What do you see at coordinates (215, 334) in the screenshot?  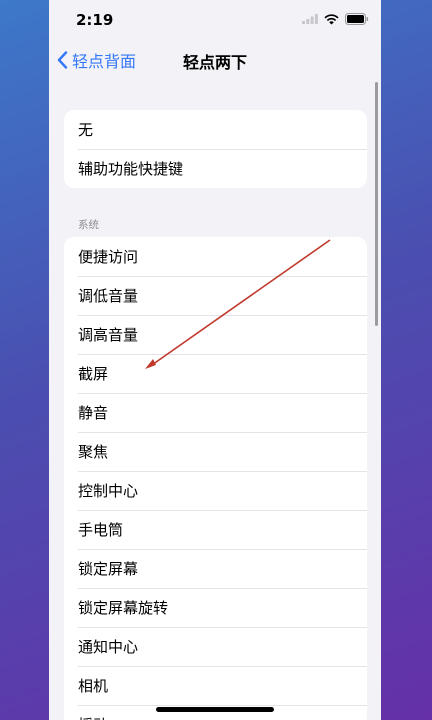 I see `option-volume-up: 调高音量` at bounding box center [215, 334].